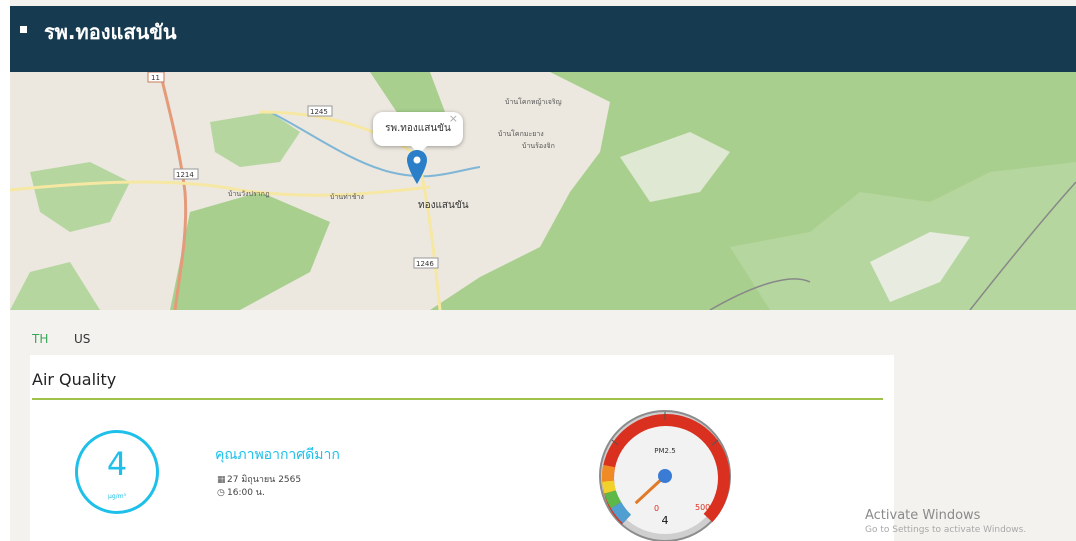 The height and width of the screenshot is (541, 1076). Describe the element at coordinates (453, 119) in the screenshot. I see `close-icon: ×` at that location.